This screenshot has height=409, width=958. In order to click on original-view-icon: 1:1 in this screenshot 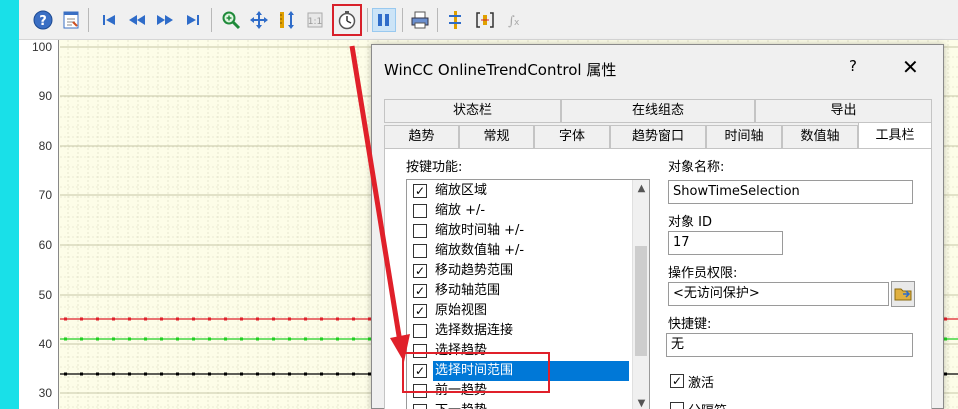, I will do `click(315, 20)`.